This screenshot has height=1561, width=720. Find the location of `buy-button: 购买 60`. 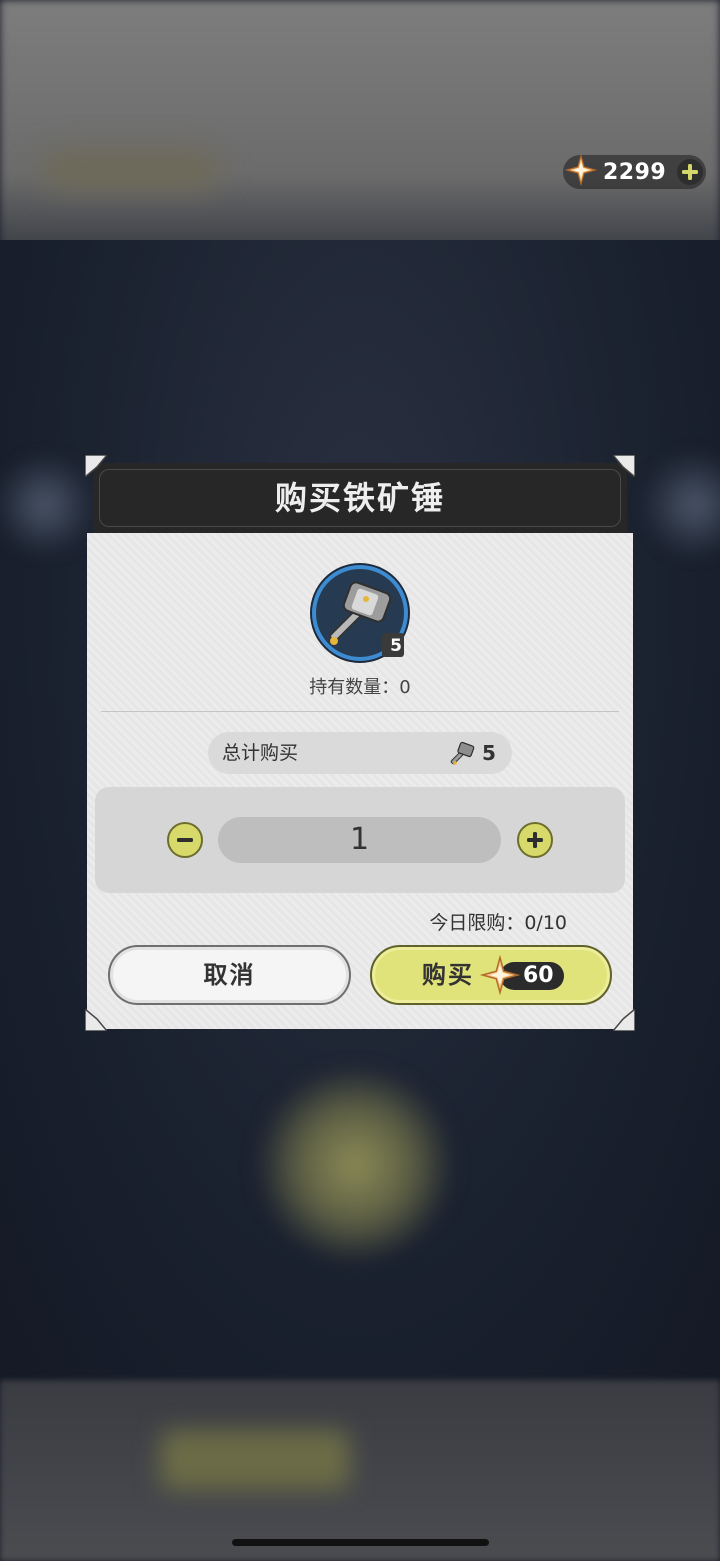

buy-button: 购买 60 is located at coordinates (491, 975).